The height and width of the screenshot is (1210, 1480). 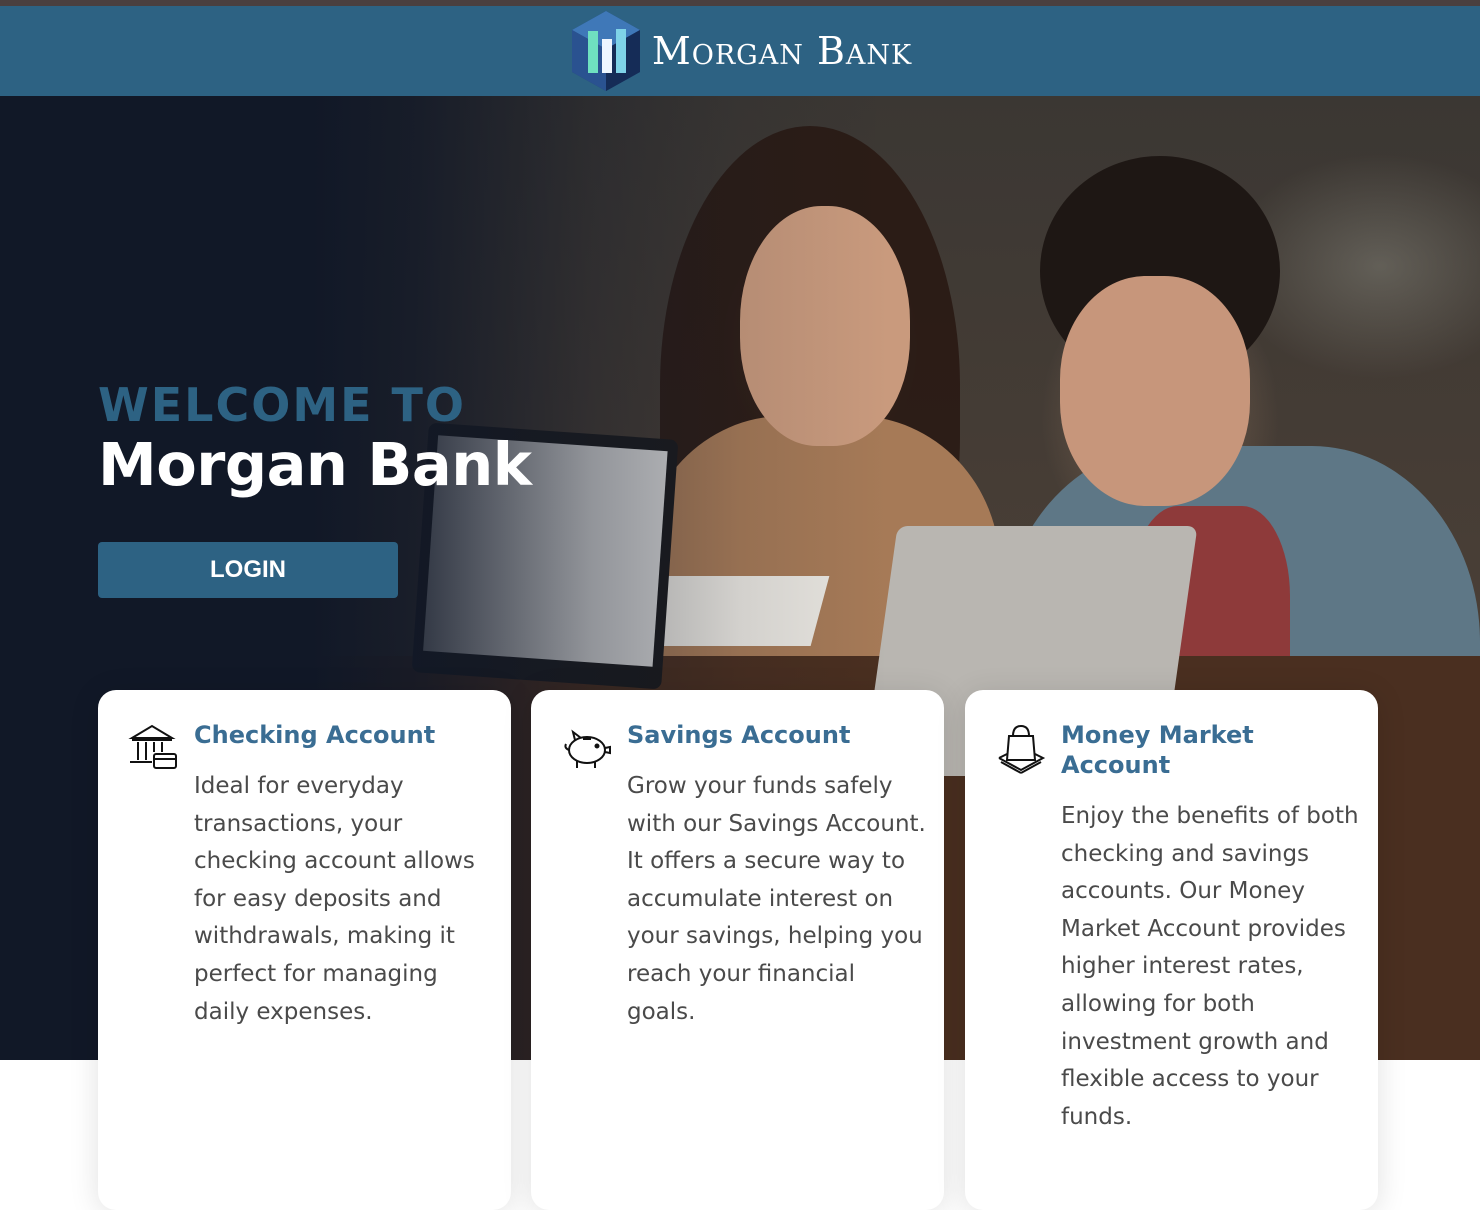 I want to click on login-button: LOGIN, so click(x=248, y=570).